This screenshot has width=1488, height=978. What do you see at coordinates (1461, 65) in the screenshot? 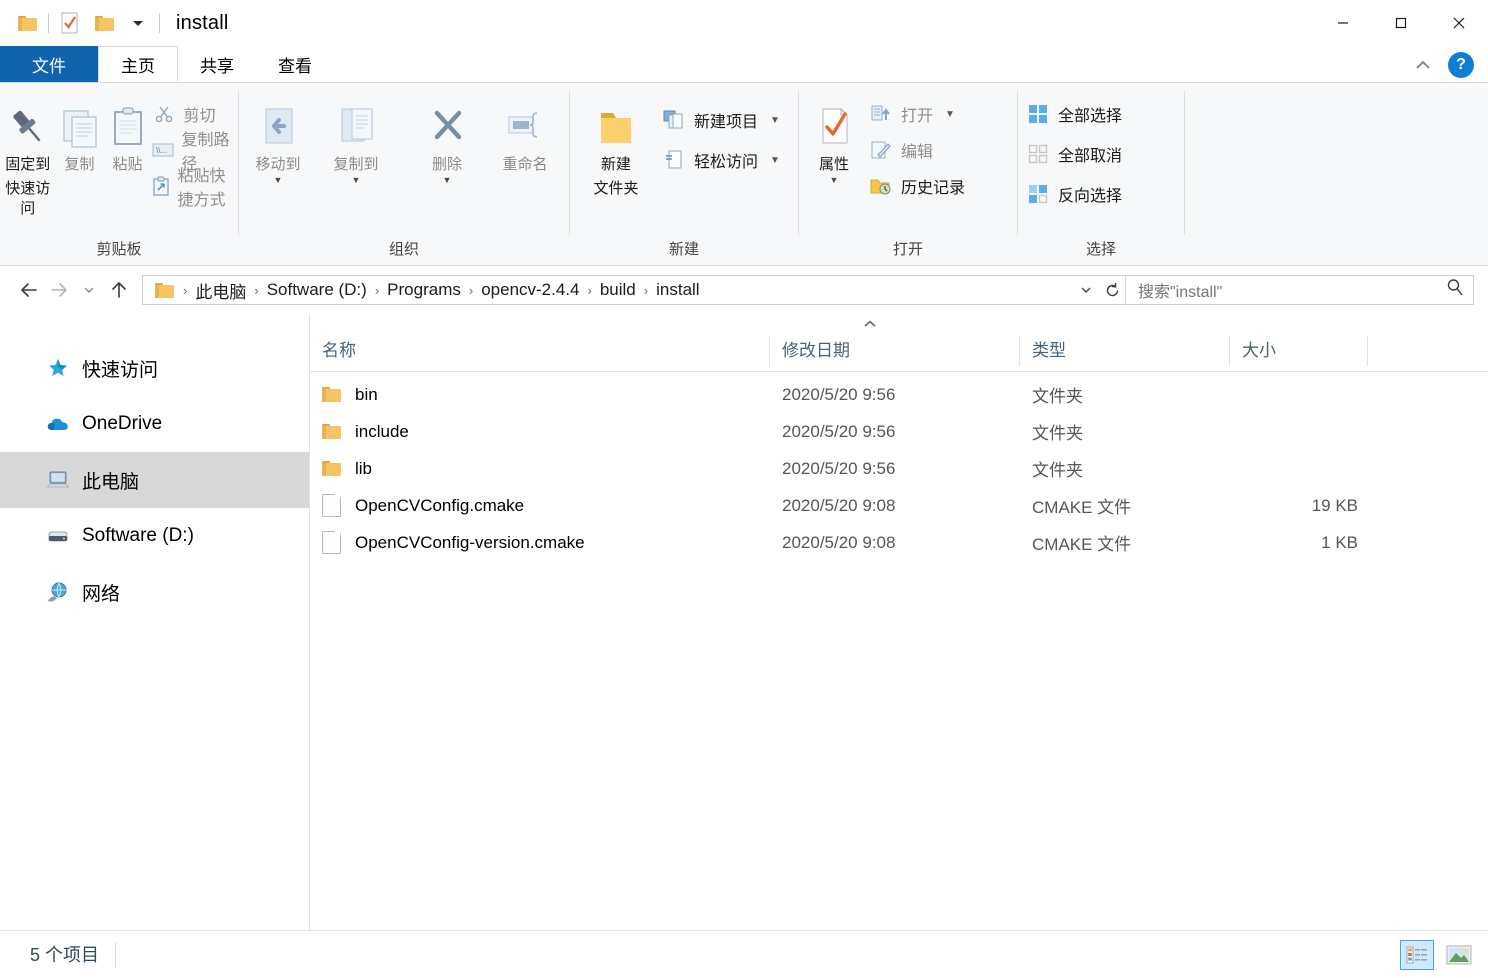
I see `help-button: ?` at bounding box center [1461, 65].